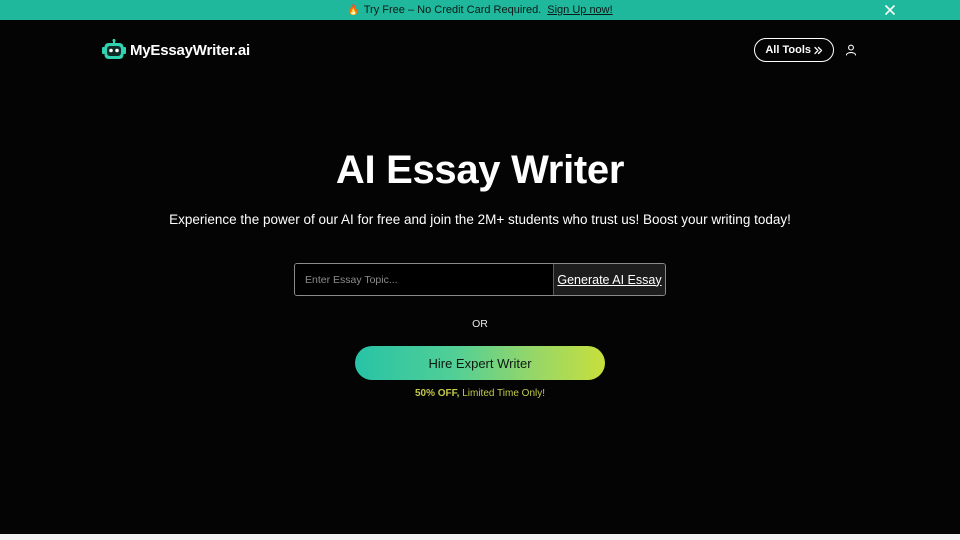 This screenshot has height=540, width=960. What do you see at coordinates (190, 50) in the screenshot?
I see `logo-text: MyEssayWriter.ai` at bounding box center [190, 50].